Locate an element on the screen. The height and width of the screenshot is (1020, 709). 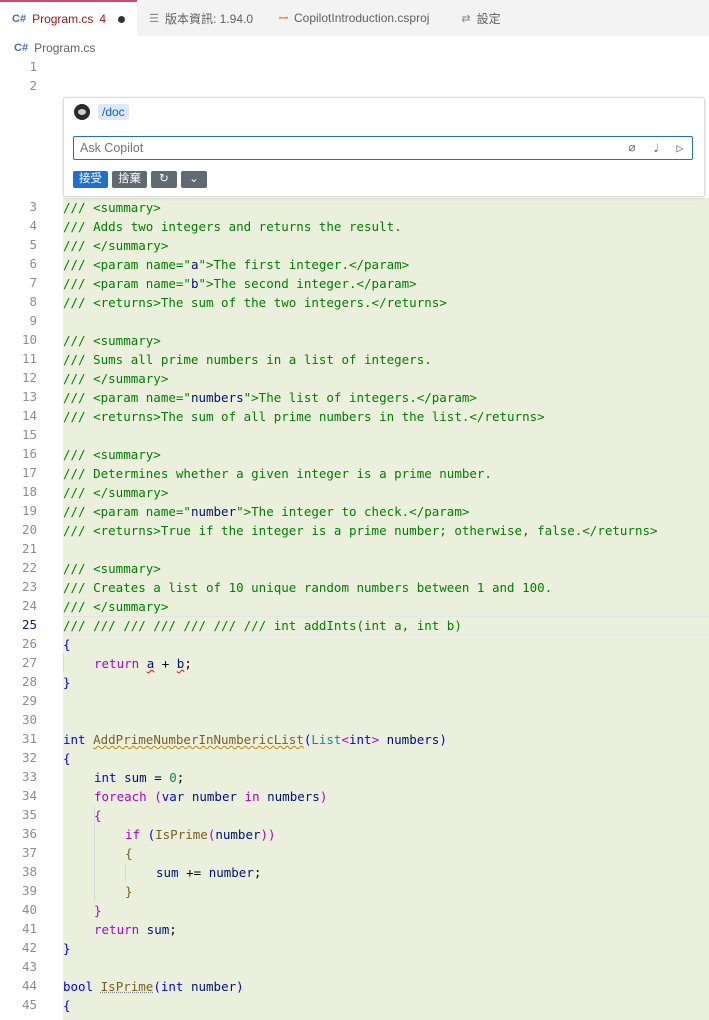
rerun-icon: ↻ is located at coordinates (164, 179).